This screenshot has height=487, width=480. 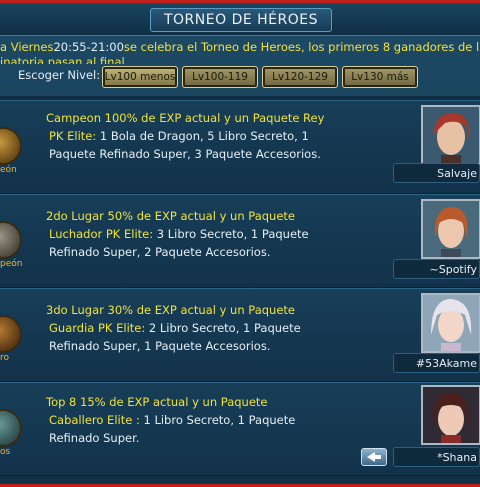 What do you see at coordinates (11, 146) in the screenshot?
I see `gold-medal-icon` at bounding box center [11, 146].